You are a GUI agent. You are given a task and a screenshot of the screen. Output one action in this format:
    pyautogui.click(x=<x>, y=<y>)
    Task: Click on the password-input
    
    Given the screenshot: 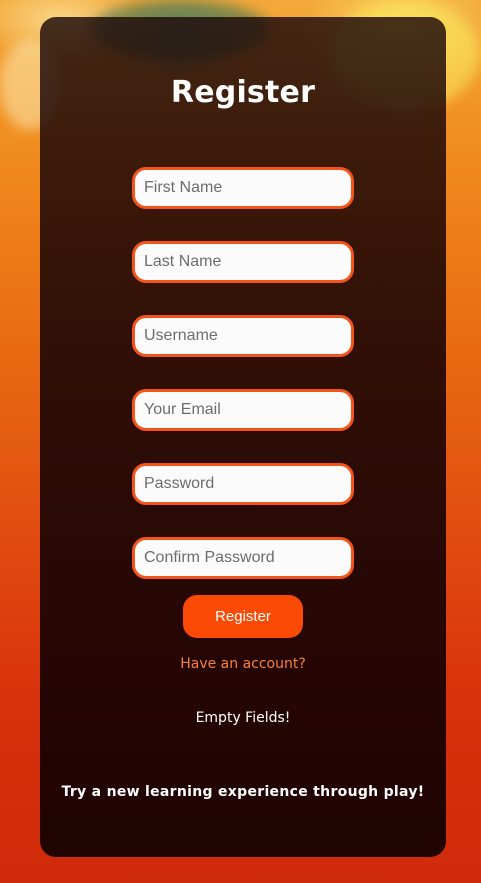 What is the action you would take?
    pyautogui.click(x=243, y=484)
    